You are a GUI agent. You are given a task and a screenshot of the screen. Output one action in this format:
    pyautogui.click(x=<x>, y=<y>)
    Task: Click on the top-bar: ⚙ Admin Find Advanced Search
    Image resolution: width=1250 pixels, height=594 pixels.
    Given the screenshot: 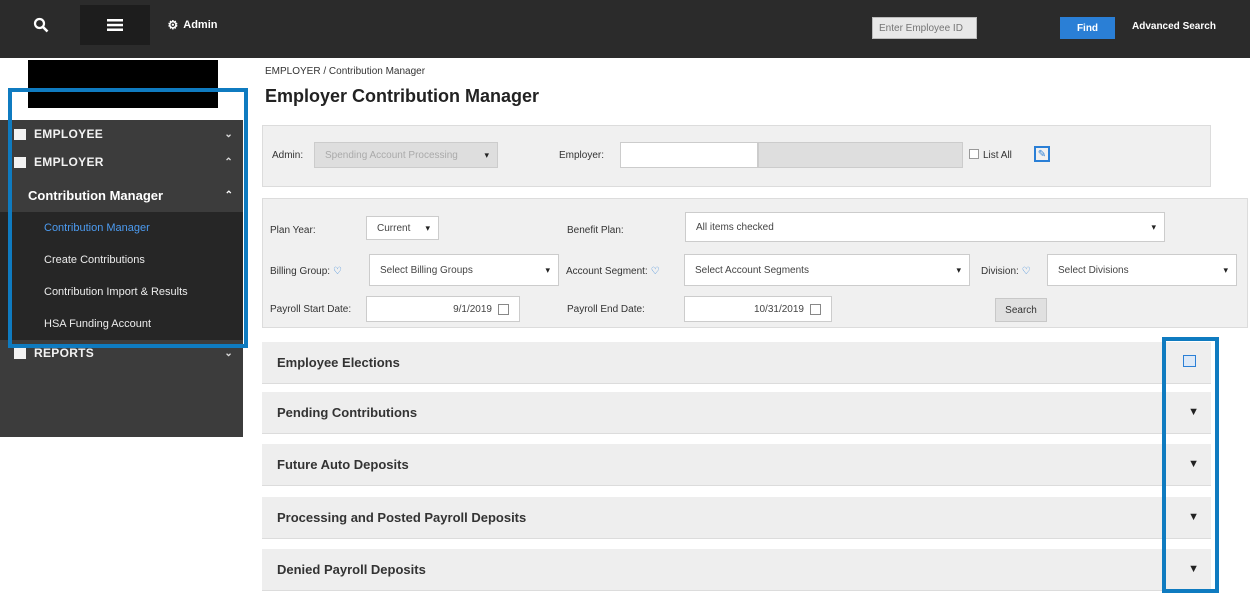 What is the action you would take?
    pyautogui.click(x=625, y=29)
    